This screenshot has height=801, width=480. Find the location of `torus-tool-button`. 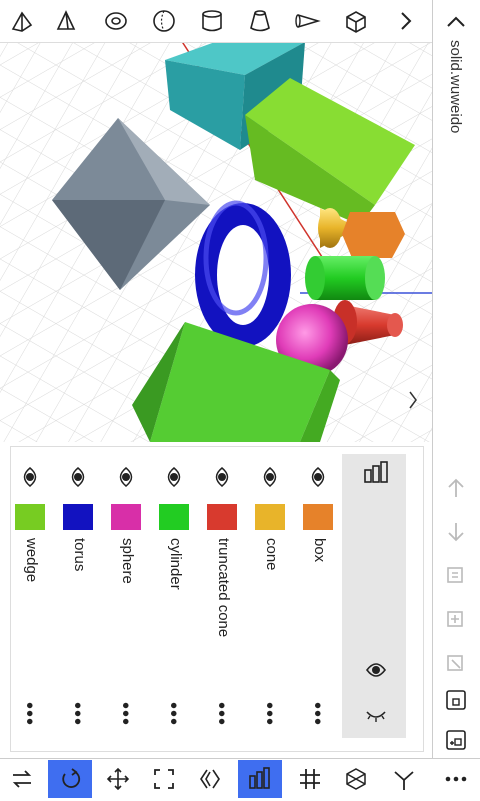

torus-tool-button is located at coordinates (116, 21).